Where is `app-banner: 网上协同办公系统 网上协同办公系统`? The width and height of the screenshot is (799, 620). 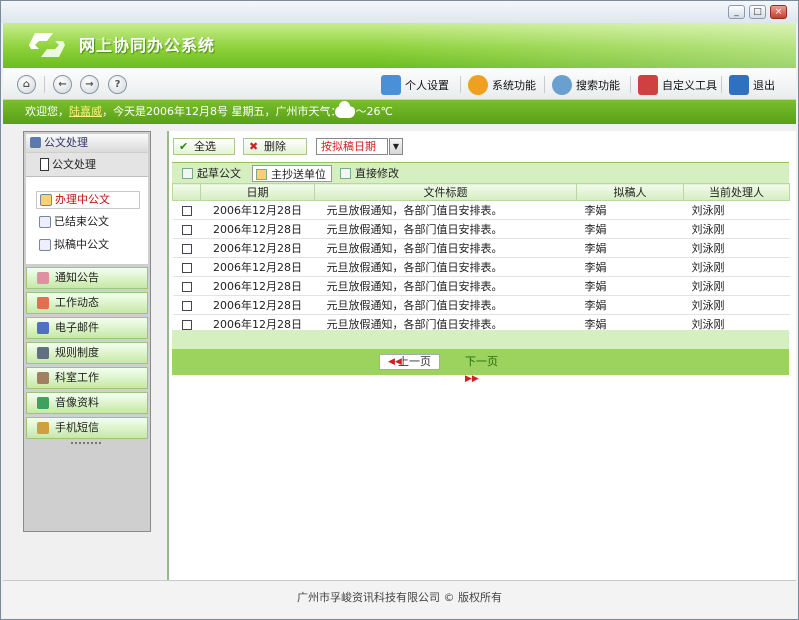
app-banner: 网上协同办公系统 网上协同办公系统 is located at coordinates (399, 45).